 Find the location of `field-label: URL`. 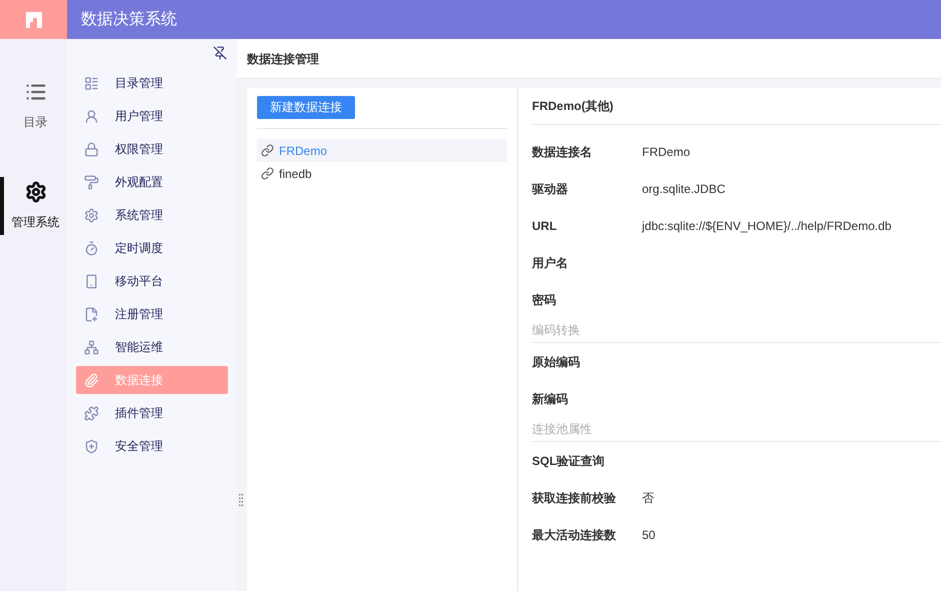

field-label: URL is located at coordinates (545, 226).